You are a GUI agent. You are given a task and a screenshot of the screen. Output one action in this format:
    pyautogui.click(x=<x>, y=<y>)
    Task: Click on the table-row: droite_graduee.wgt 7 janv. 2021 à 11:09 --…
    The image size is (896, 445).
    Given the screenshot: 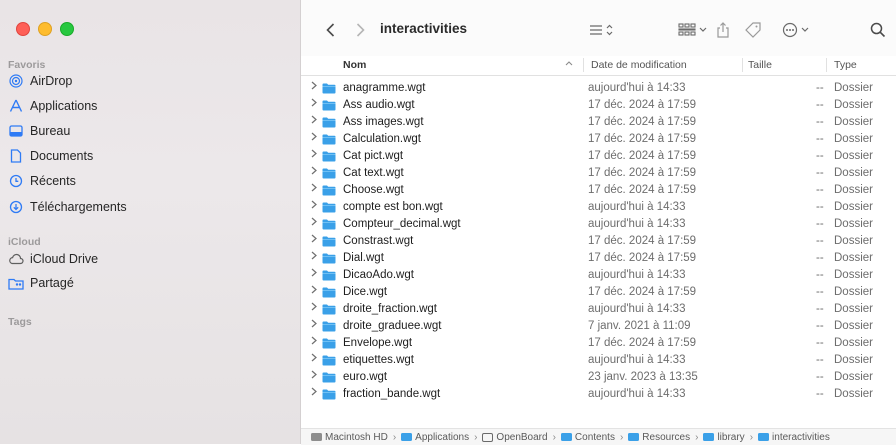 What is the action you would take?
    pyautogui.click(x=598, y=326)
    